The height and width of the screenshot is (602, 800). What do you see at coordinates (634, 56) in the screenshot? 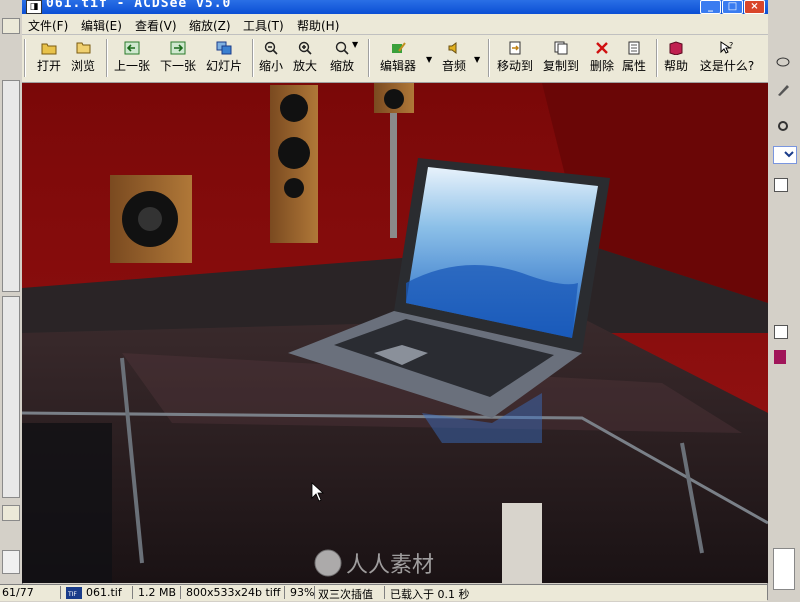
I see `properties-button: 属性` at bounding box center [634, 56].